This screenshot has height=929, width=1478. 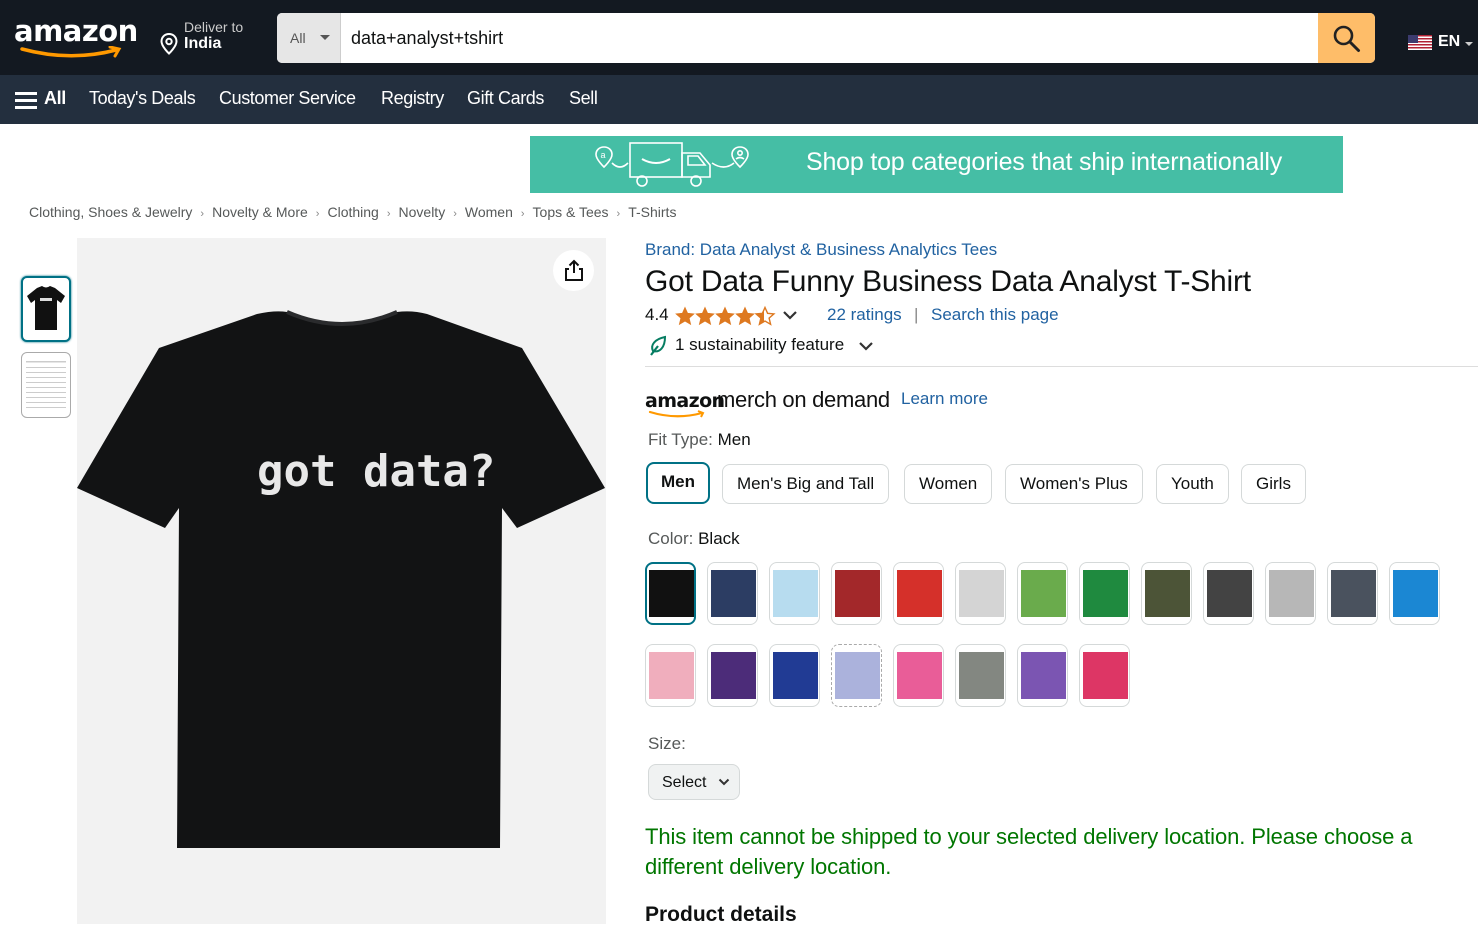 I want to click on fit-type-key: Fit Type:, so click(x=680, y=439).